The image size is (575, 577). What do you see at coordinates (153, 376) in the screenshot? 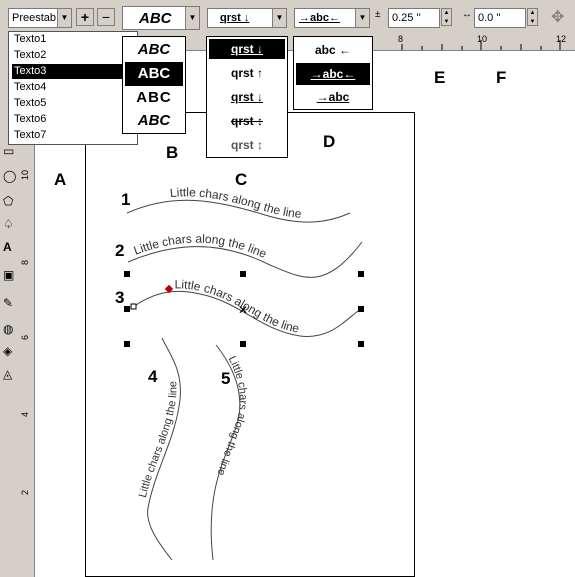
I see `label-4: 4` at bounding box center [153, 376].